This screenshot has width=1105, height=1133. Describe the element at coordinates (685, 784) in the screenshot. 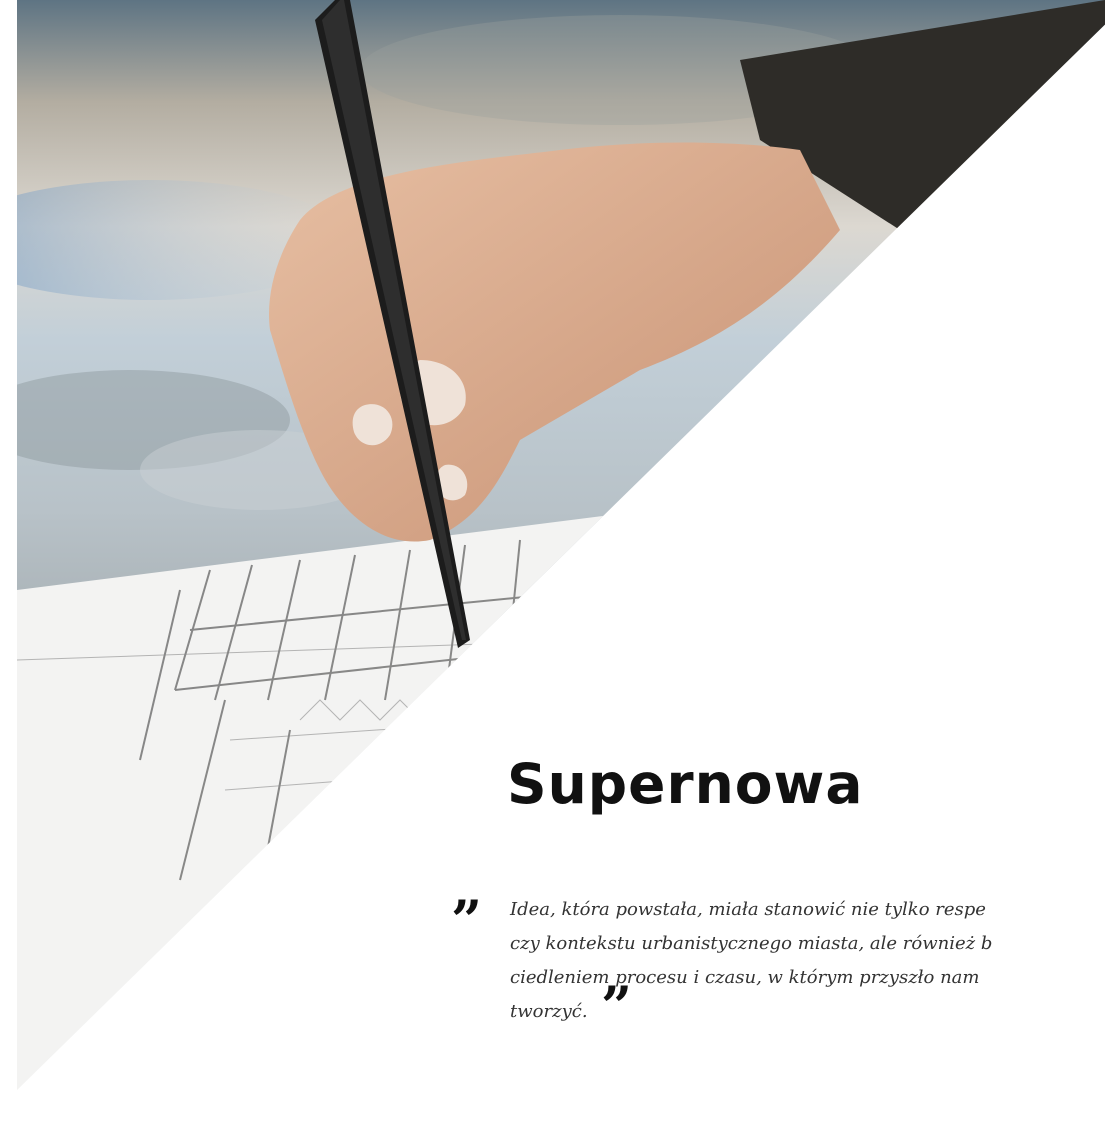

I see `page-title: Supernowa` at that location.